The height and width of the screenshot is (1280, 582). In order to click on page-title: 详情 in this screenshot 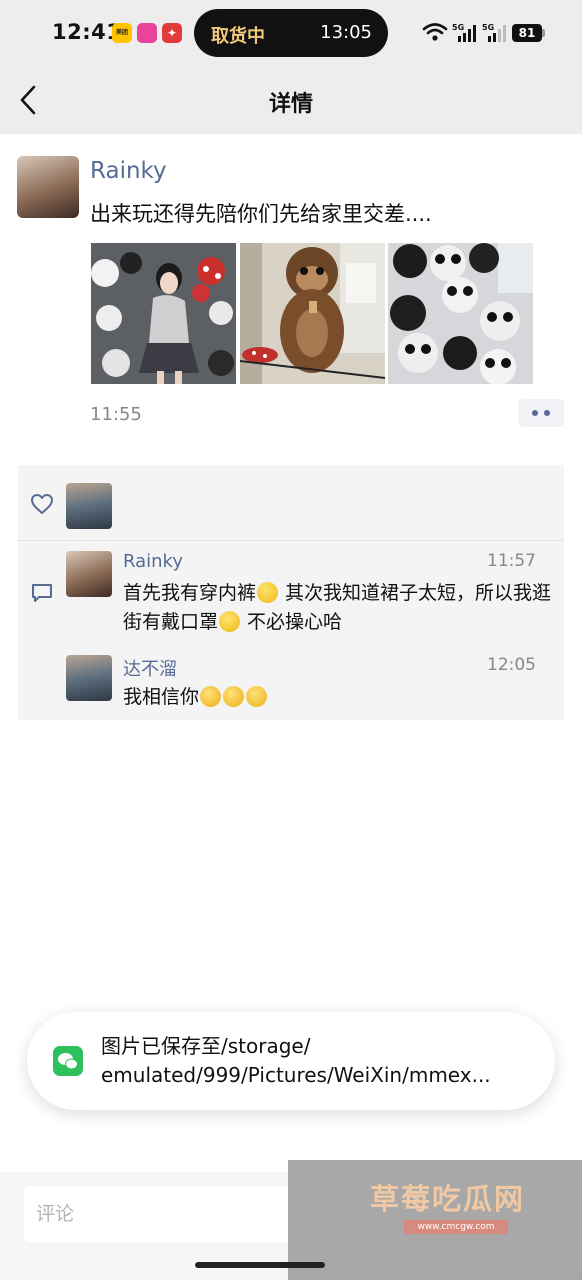, I will do `click(290, 104)`.